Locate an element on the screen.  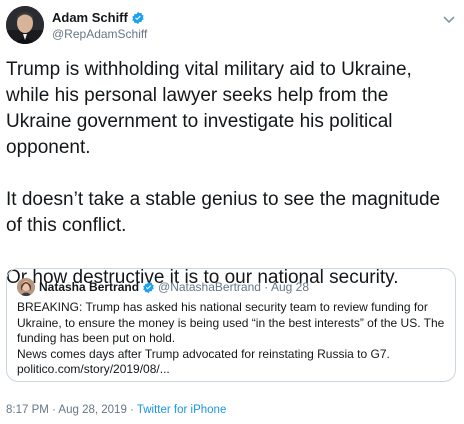
avatar-image is located at coordinates (25, 25).